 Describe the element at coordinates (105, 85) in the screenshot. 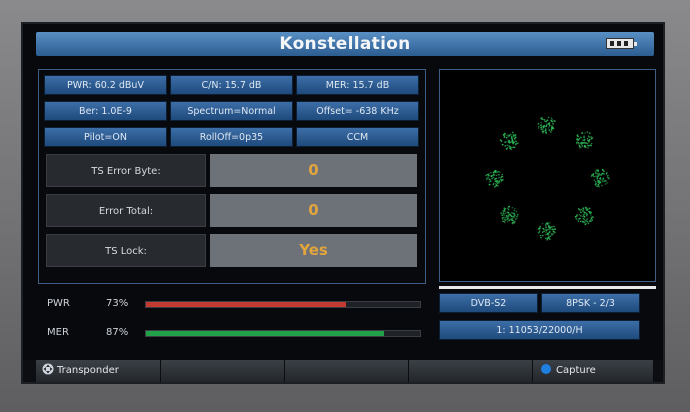

I see `pwr-chip: PWR: 60.2 dBuV` at that location.